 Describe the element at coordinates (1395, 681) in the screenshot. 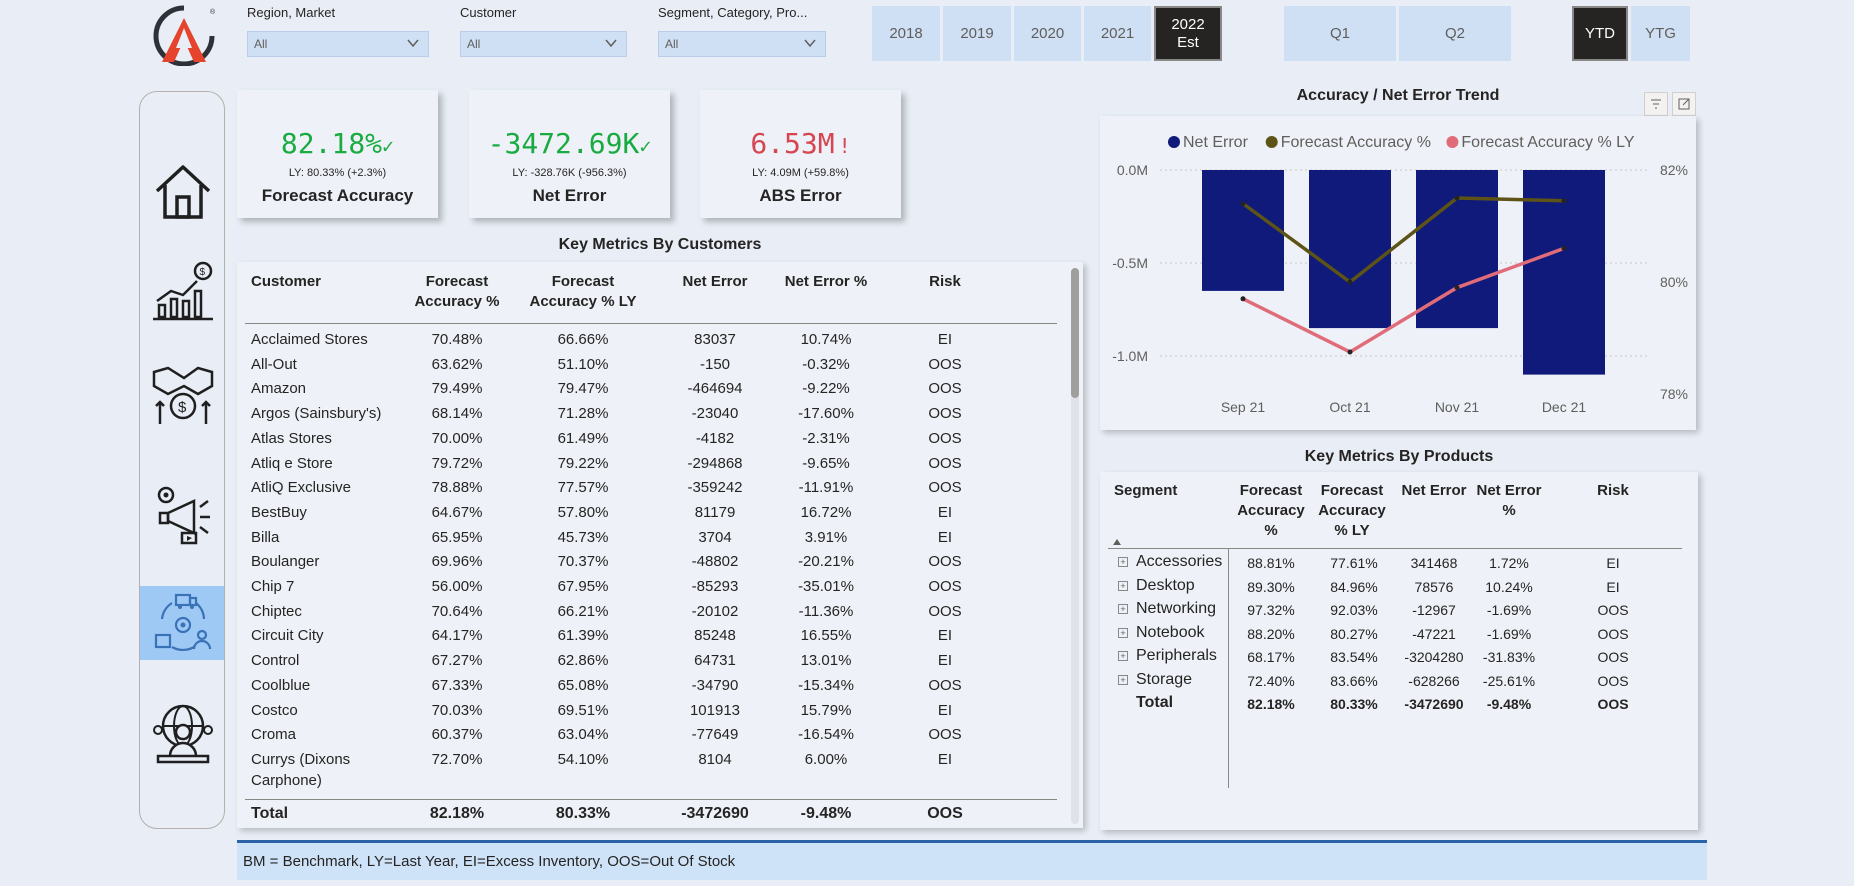

I see `table-row: + Storage 72.40% 83.66% -628266 -25.61% OOS` at that location.